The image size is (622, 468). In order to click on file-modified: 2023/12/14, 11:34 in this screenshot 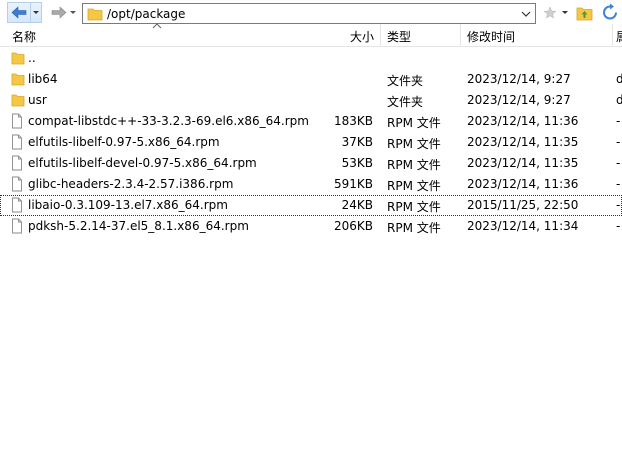, I will do `click(523, 226)`.